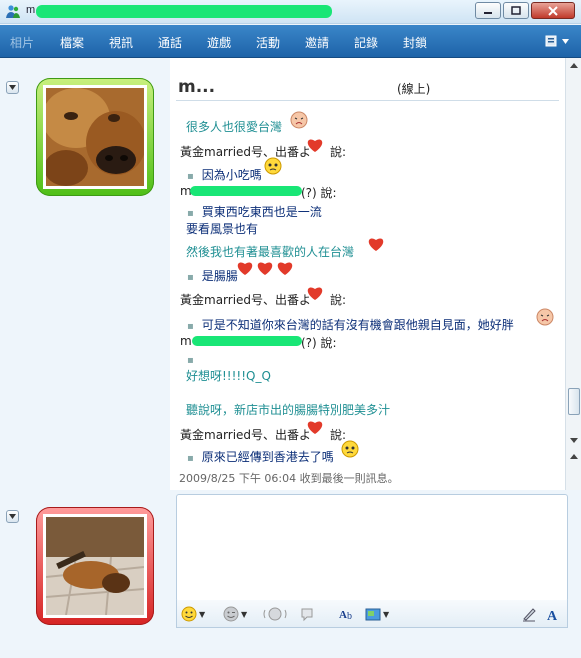  I want to click on message: 然後我也有著最喜歡的人在台灣, so click(270, 252).